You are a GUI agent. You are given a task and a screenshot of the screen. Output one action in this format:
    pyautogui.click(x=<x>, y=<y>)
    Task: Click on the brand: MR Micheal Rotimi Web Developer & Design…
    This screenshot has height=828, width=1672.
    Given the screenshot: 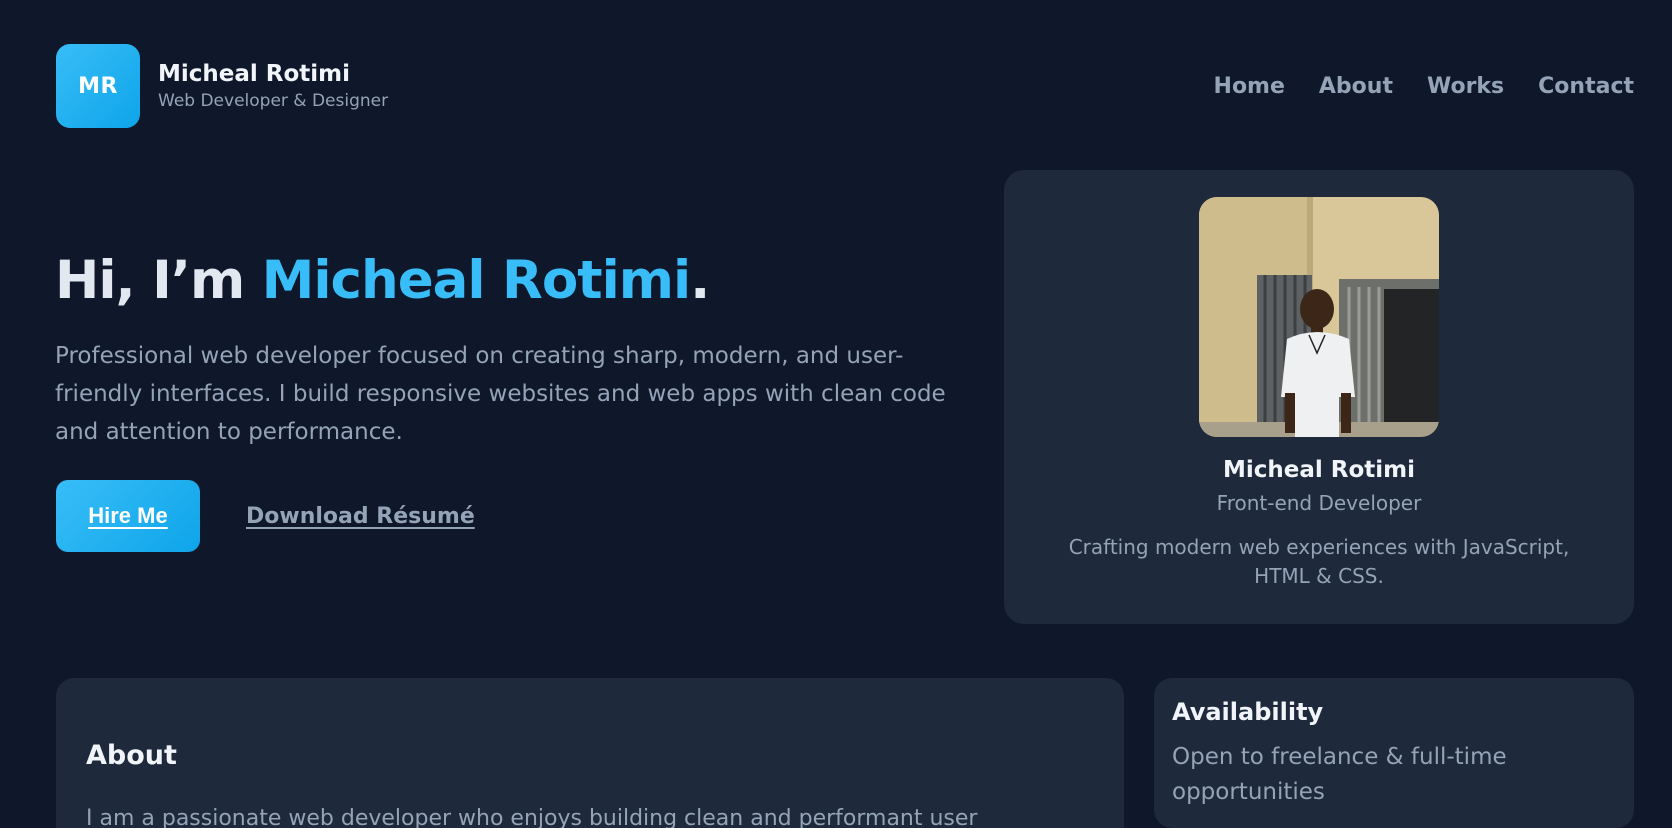 What is the action you would take?
    pyautogui.click(x=222, y=86)
    